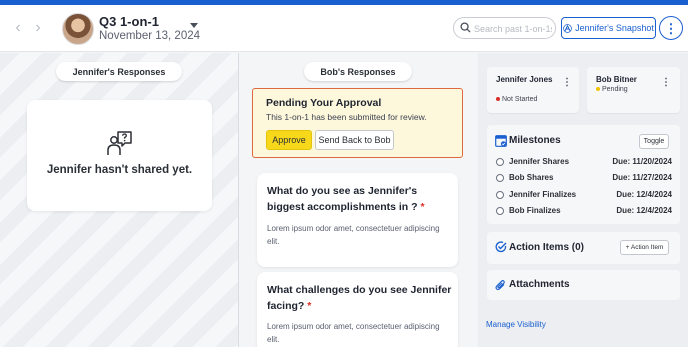 The width and height of the screenshot is (688, 347). I want to click on milestone-row: Jennifer Shares Due: 11/20/2024, so click(584, 163).